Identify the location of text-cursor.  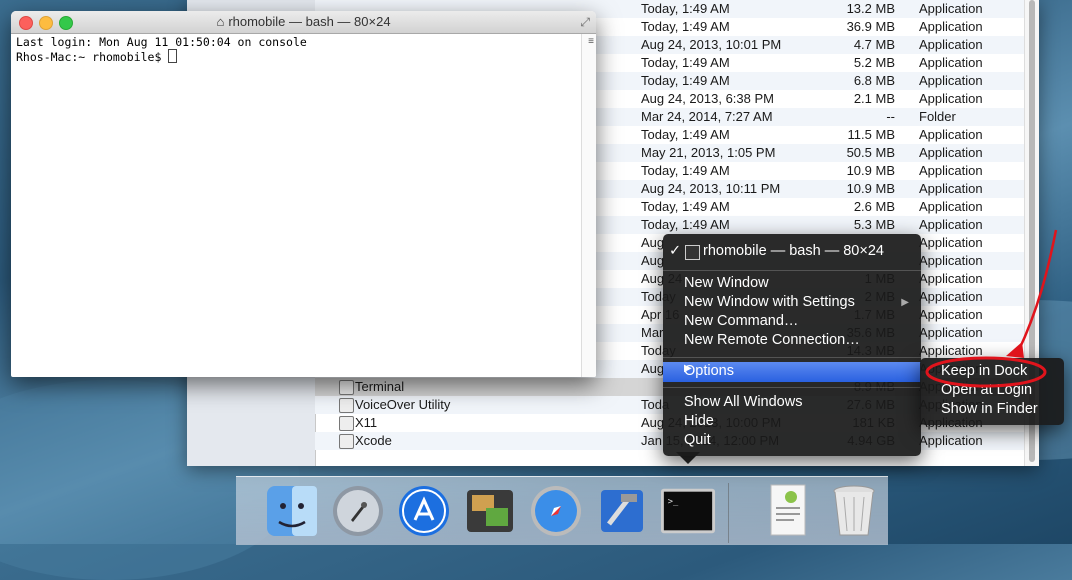
(173, 56).